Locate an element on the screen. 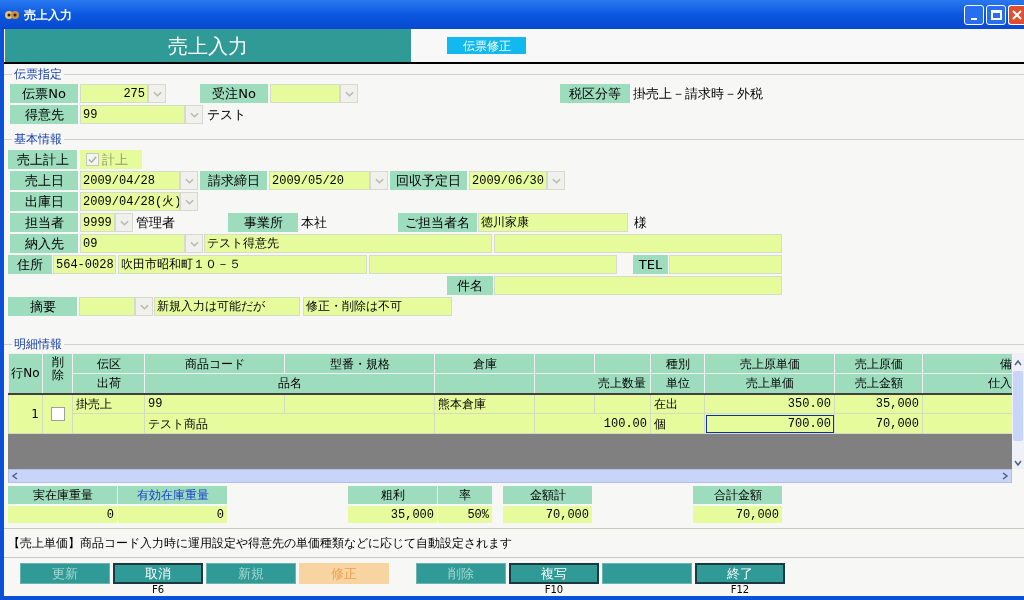 The width and height of the screenshot is (1024, 600). shortcut-key: F10 is located at coordinates (554, 590).